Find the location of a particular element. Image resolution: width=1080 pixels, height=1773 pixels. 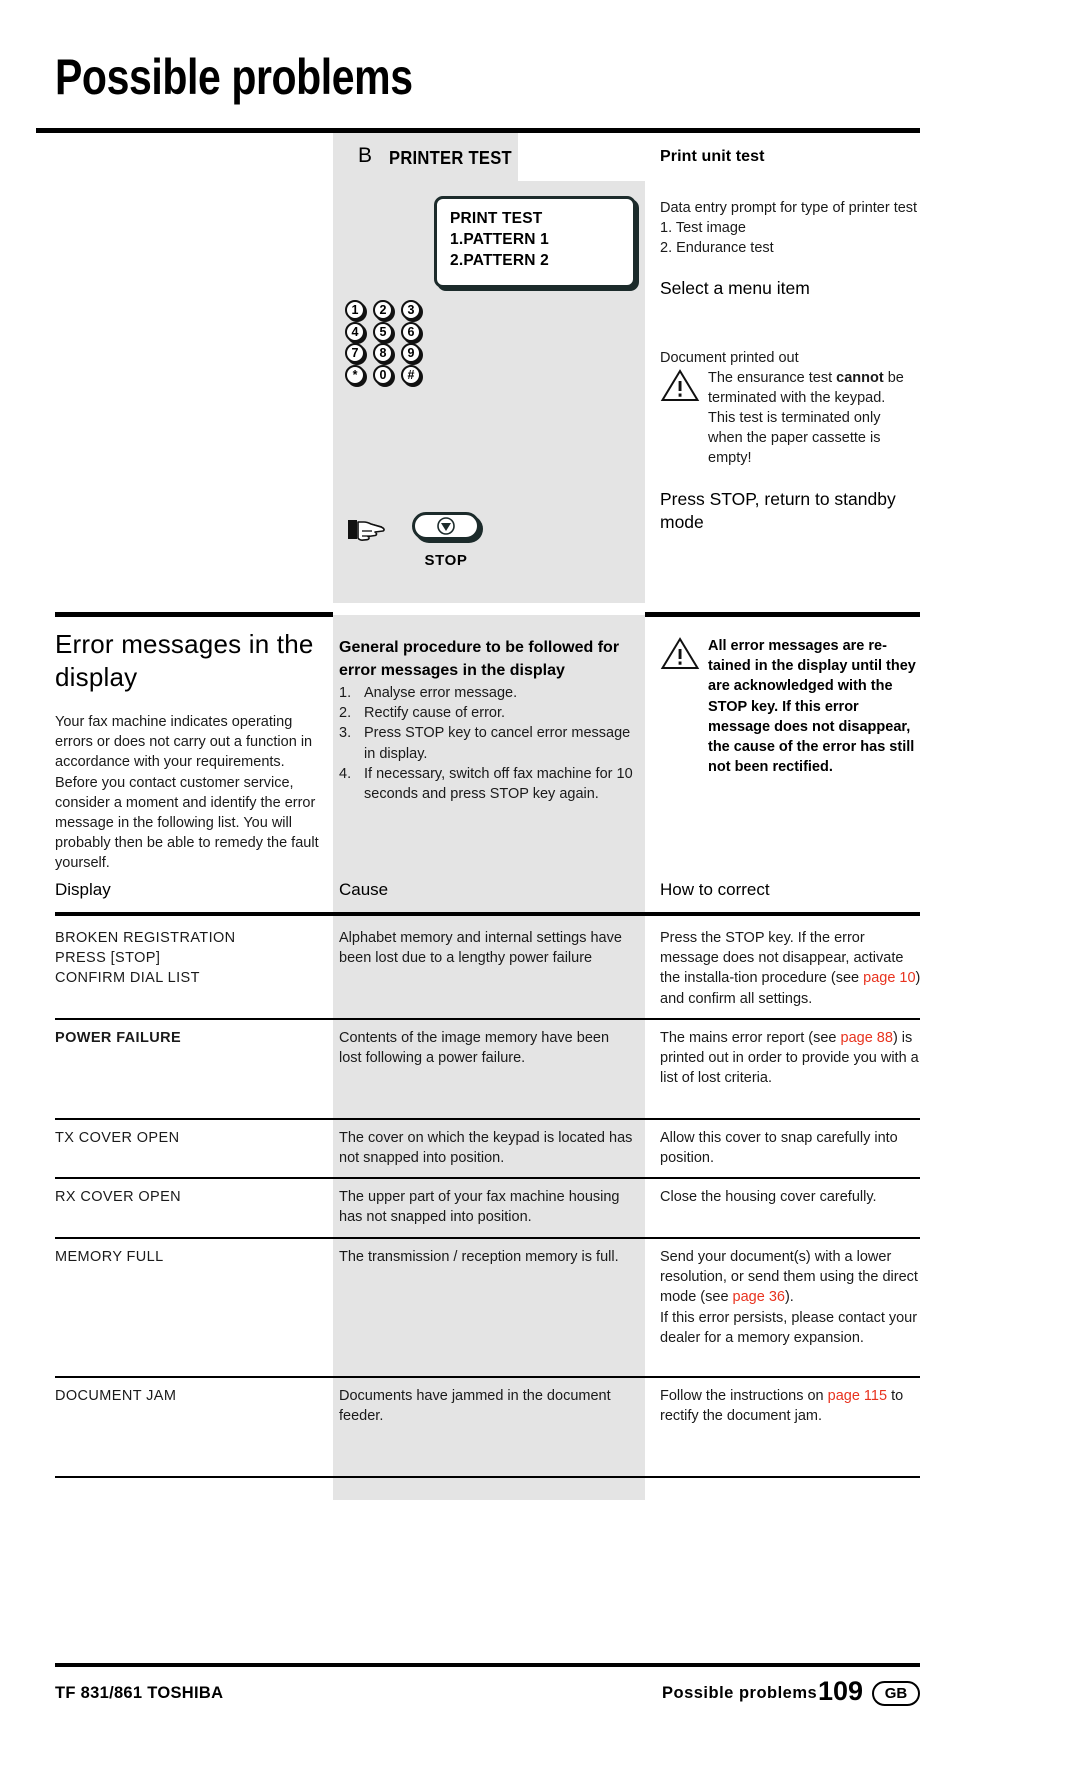

keypad-key-3: 3 is located at coordinates (414, 310).